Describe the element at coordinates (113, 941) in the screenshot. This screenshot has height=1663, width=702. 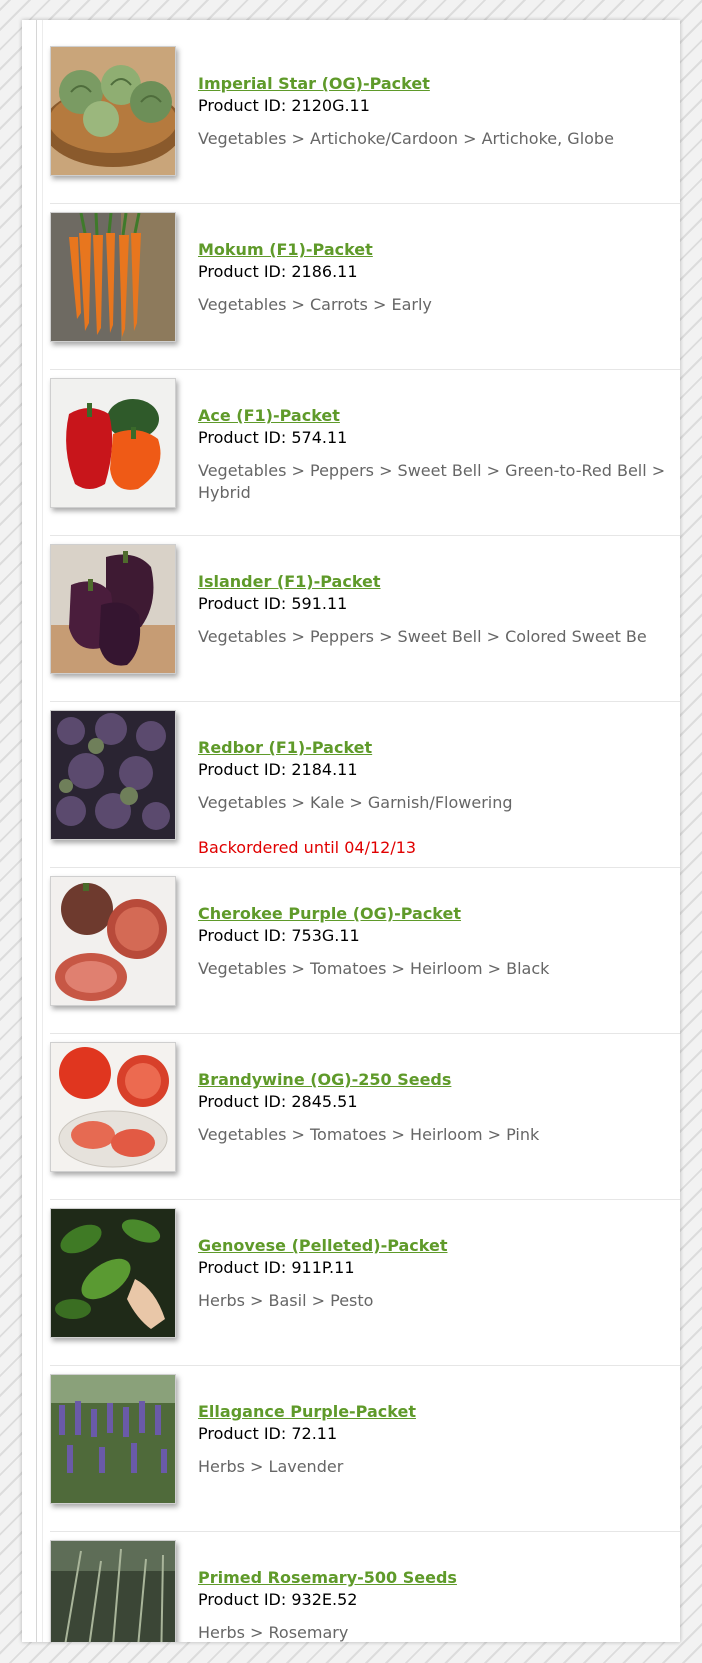
I see `cherokee-tomato-image` at that location.